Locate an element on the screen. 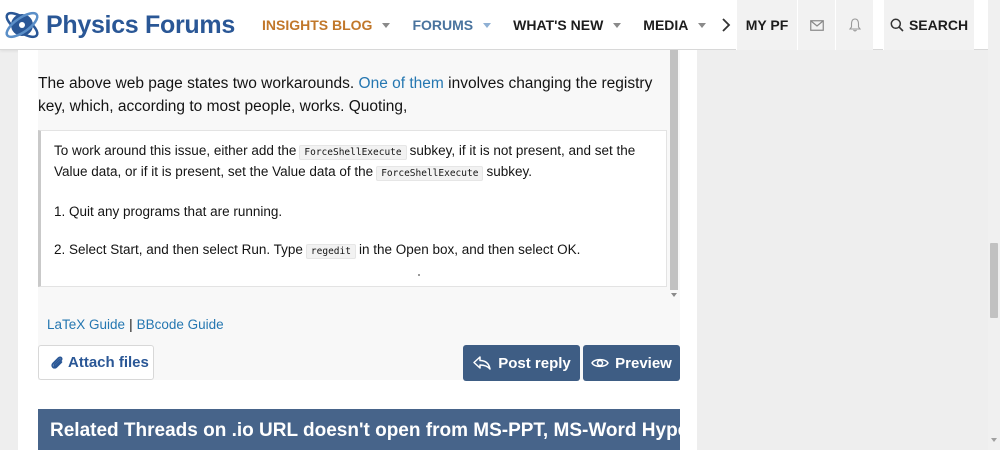  post-reply-button: Post reply is located at coordinates (521, 363).